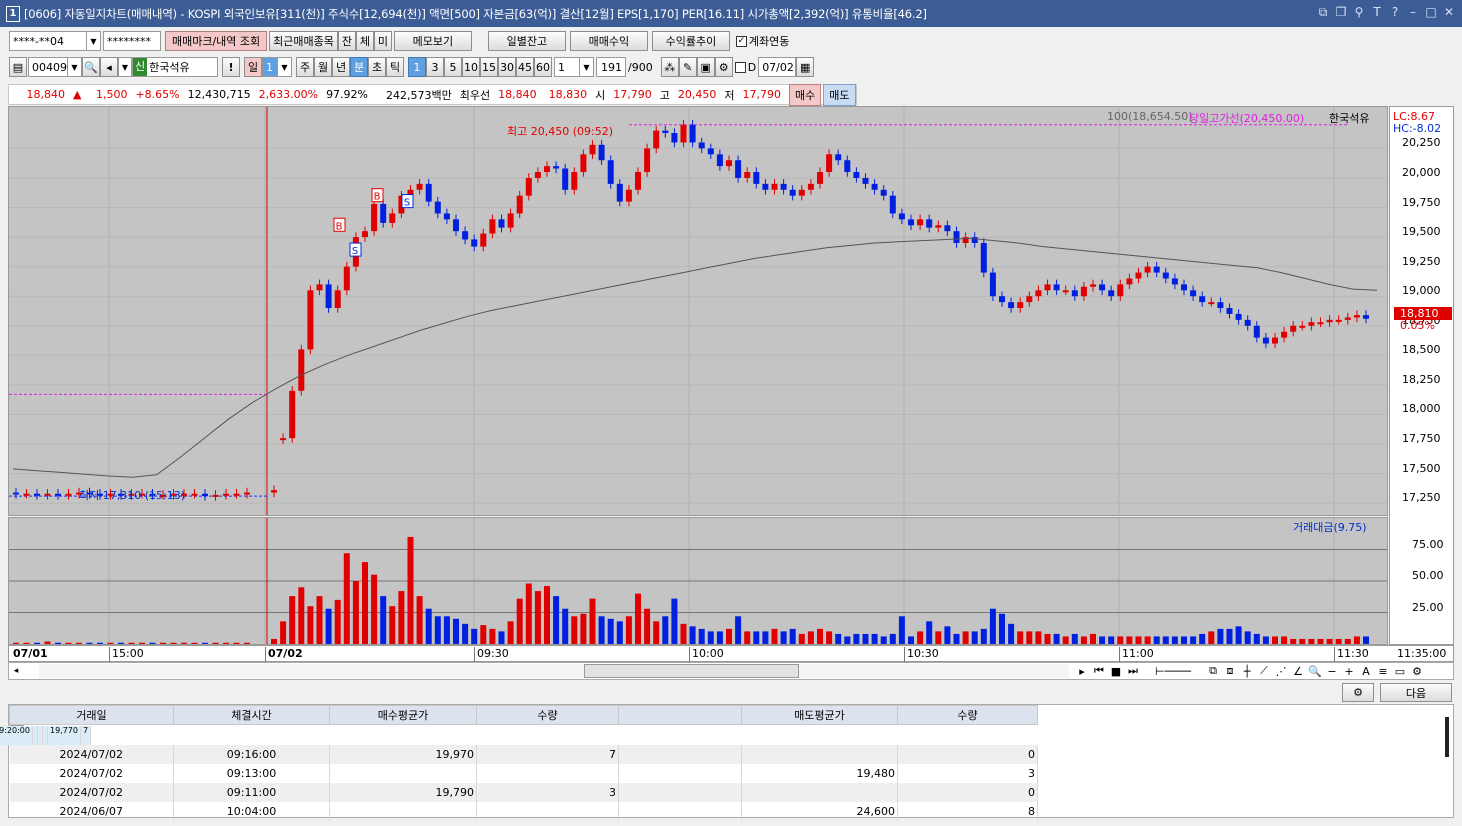 The height and width of the screenshot is (826, 1462). Describe the element at coordinates (395, 67) in the screenshot. I see `period-tick: 틱` at that location.